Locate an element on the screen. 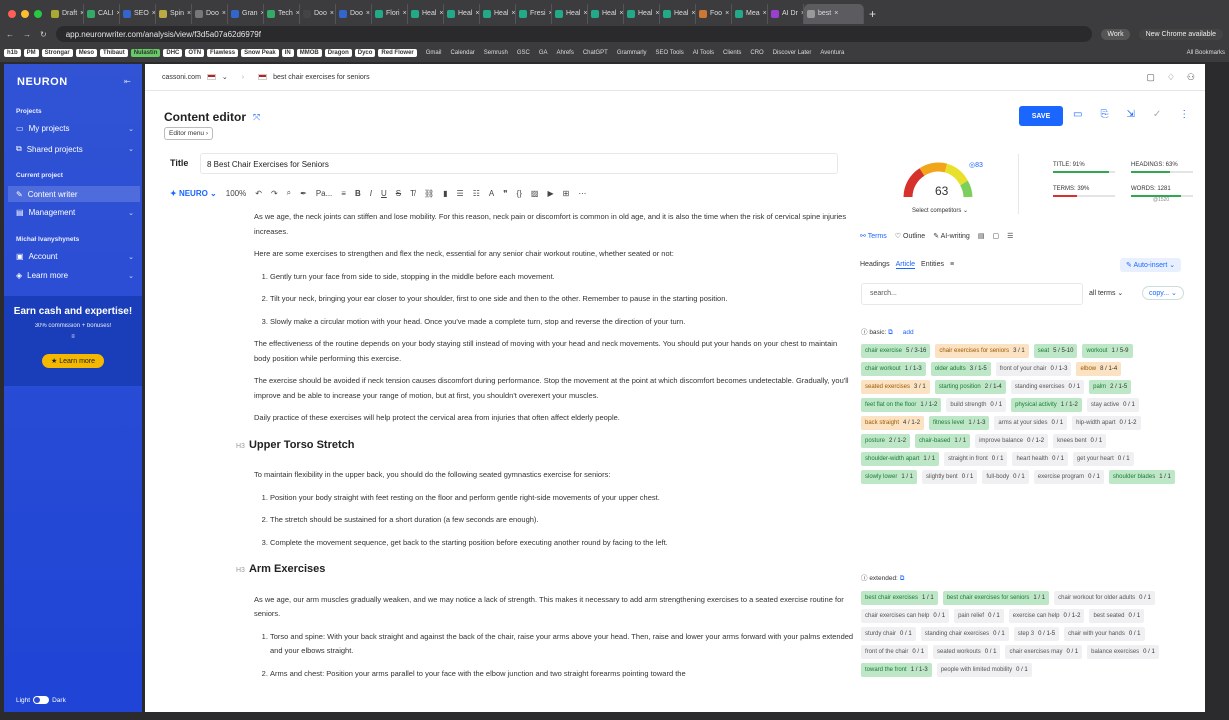  term-chip: chair exercises may 0 / 1 is located at coordinates (1044, 652).